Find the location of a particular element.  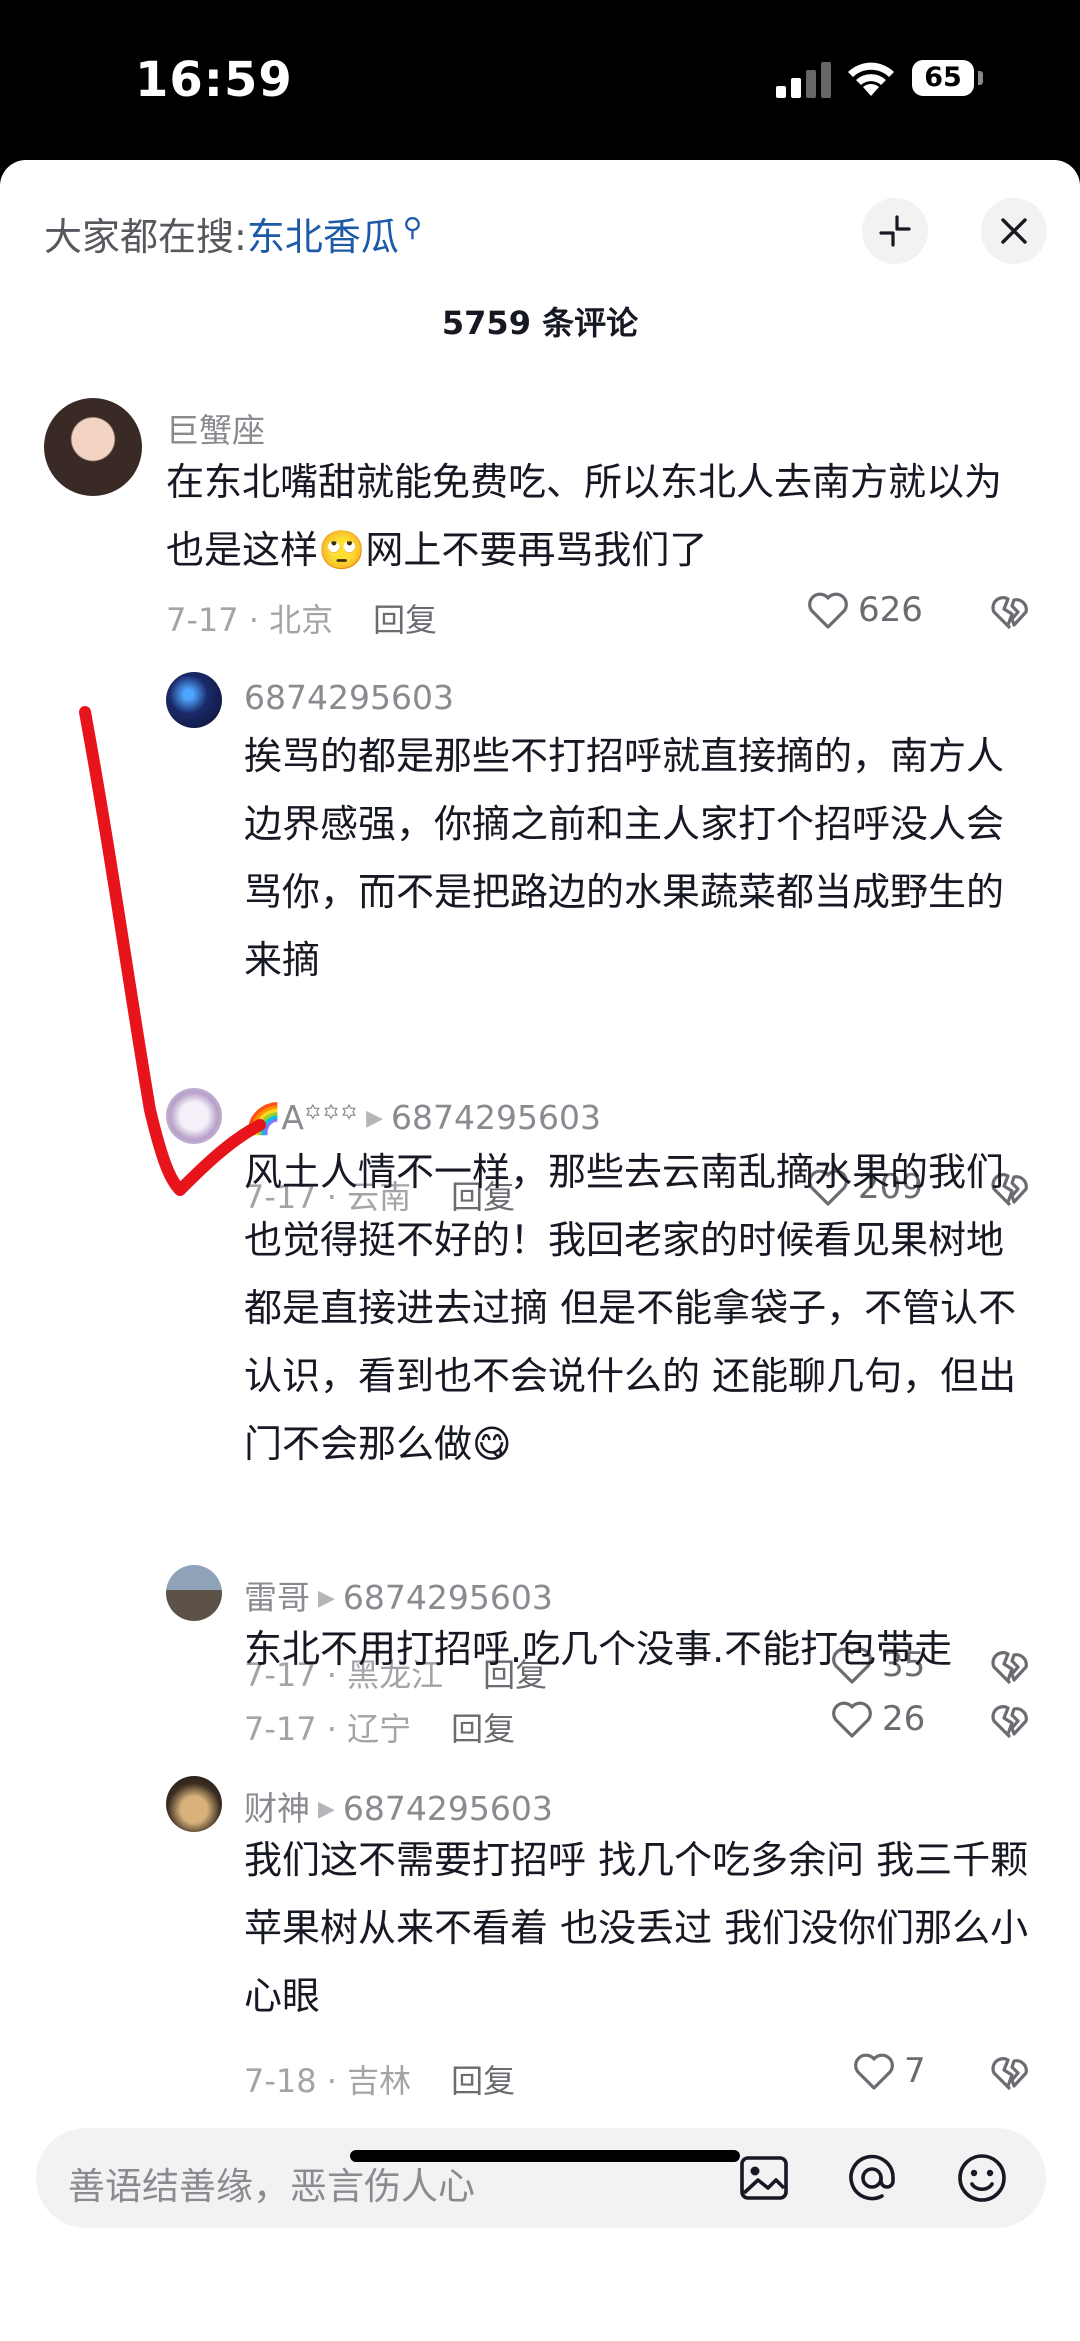

comment-username: 🌈A꙳꙳꙳ ▶ 6874295603 is located at coordinates (422, 1116).